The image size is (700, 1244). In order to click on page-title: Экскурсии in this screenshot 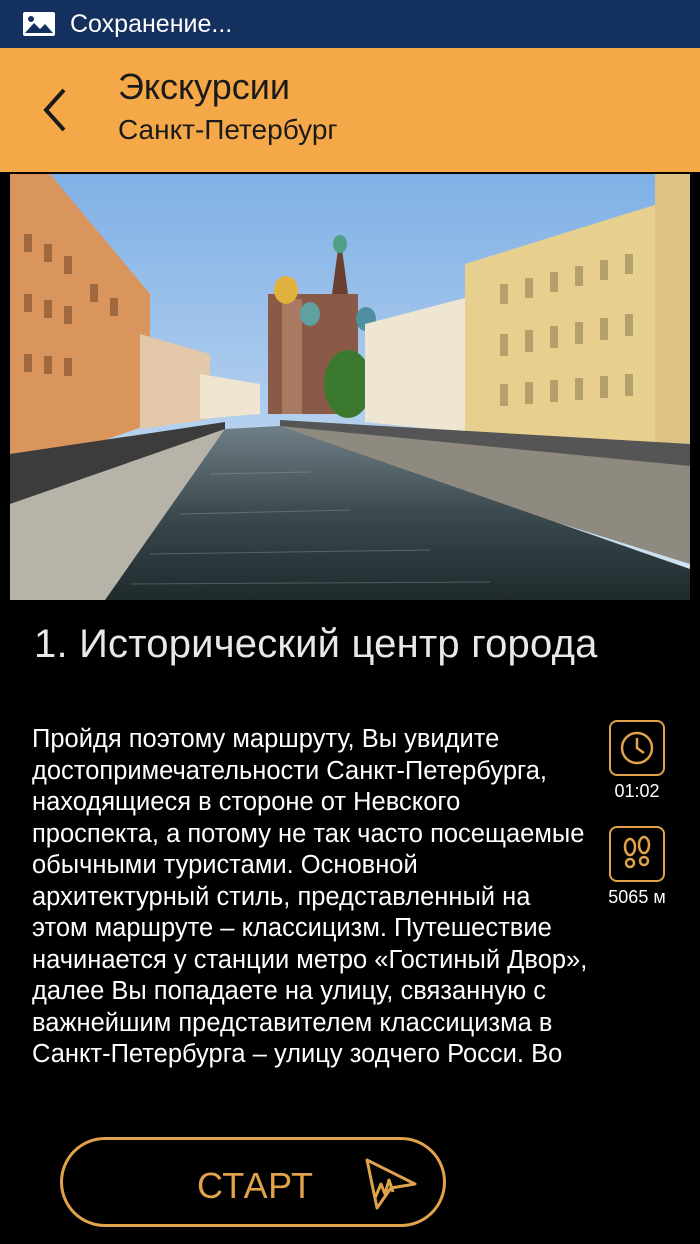, I will do `click(204, 86)`.